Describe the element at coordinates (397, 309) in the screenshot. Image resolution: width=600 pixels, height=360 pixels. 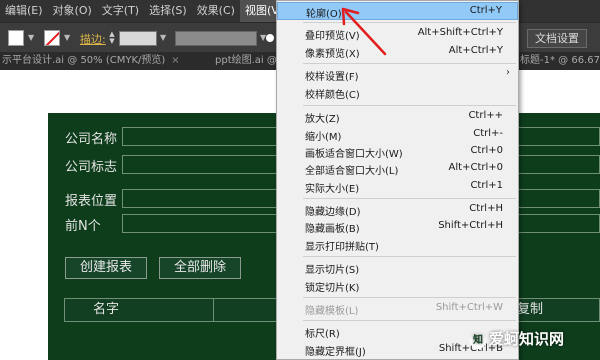
I see `menu-item-hide-template: 隐藏模板(L) Shift+Ctrl+W` at that location.